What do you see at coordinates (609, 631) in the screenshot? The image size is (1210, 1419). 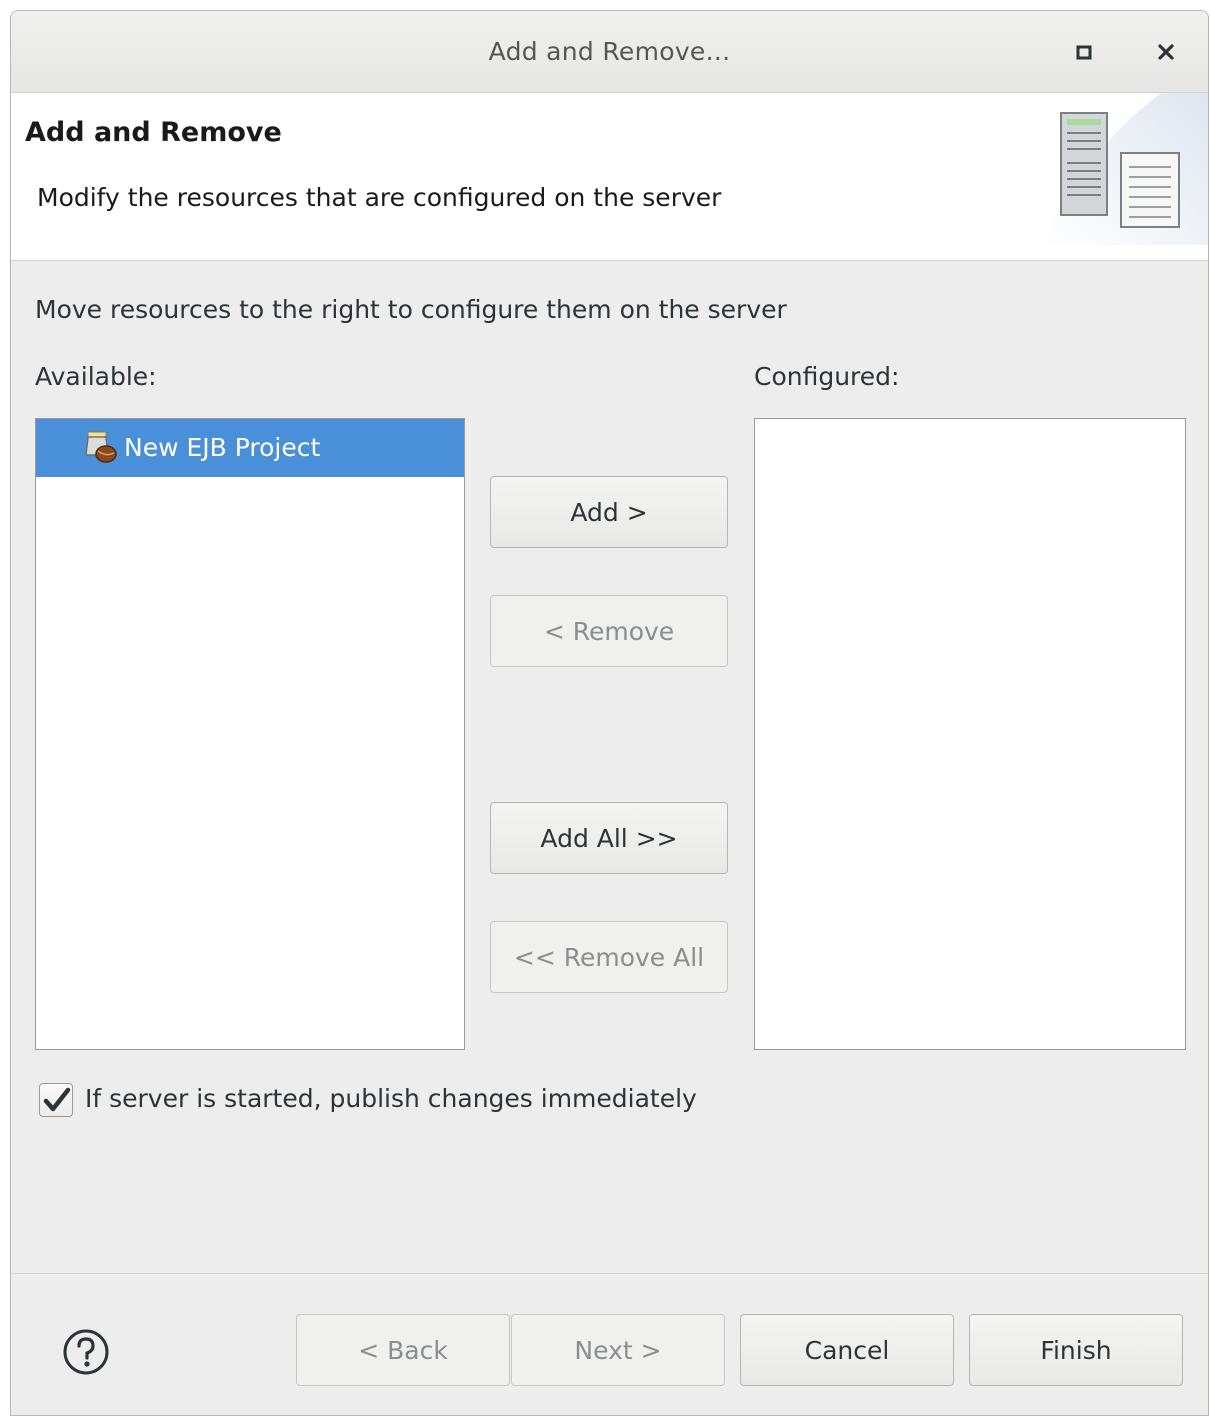 I see `remove-button: < Remove` at bounding box center [609, 631].